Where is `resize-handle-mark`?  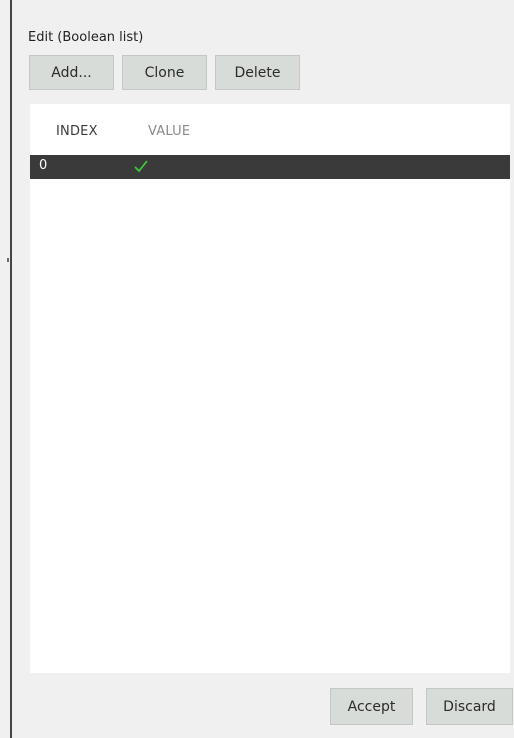 resize-handle-mark is located at coordinates (8, 260).